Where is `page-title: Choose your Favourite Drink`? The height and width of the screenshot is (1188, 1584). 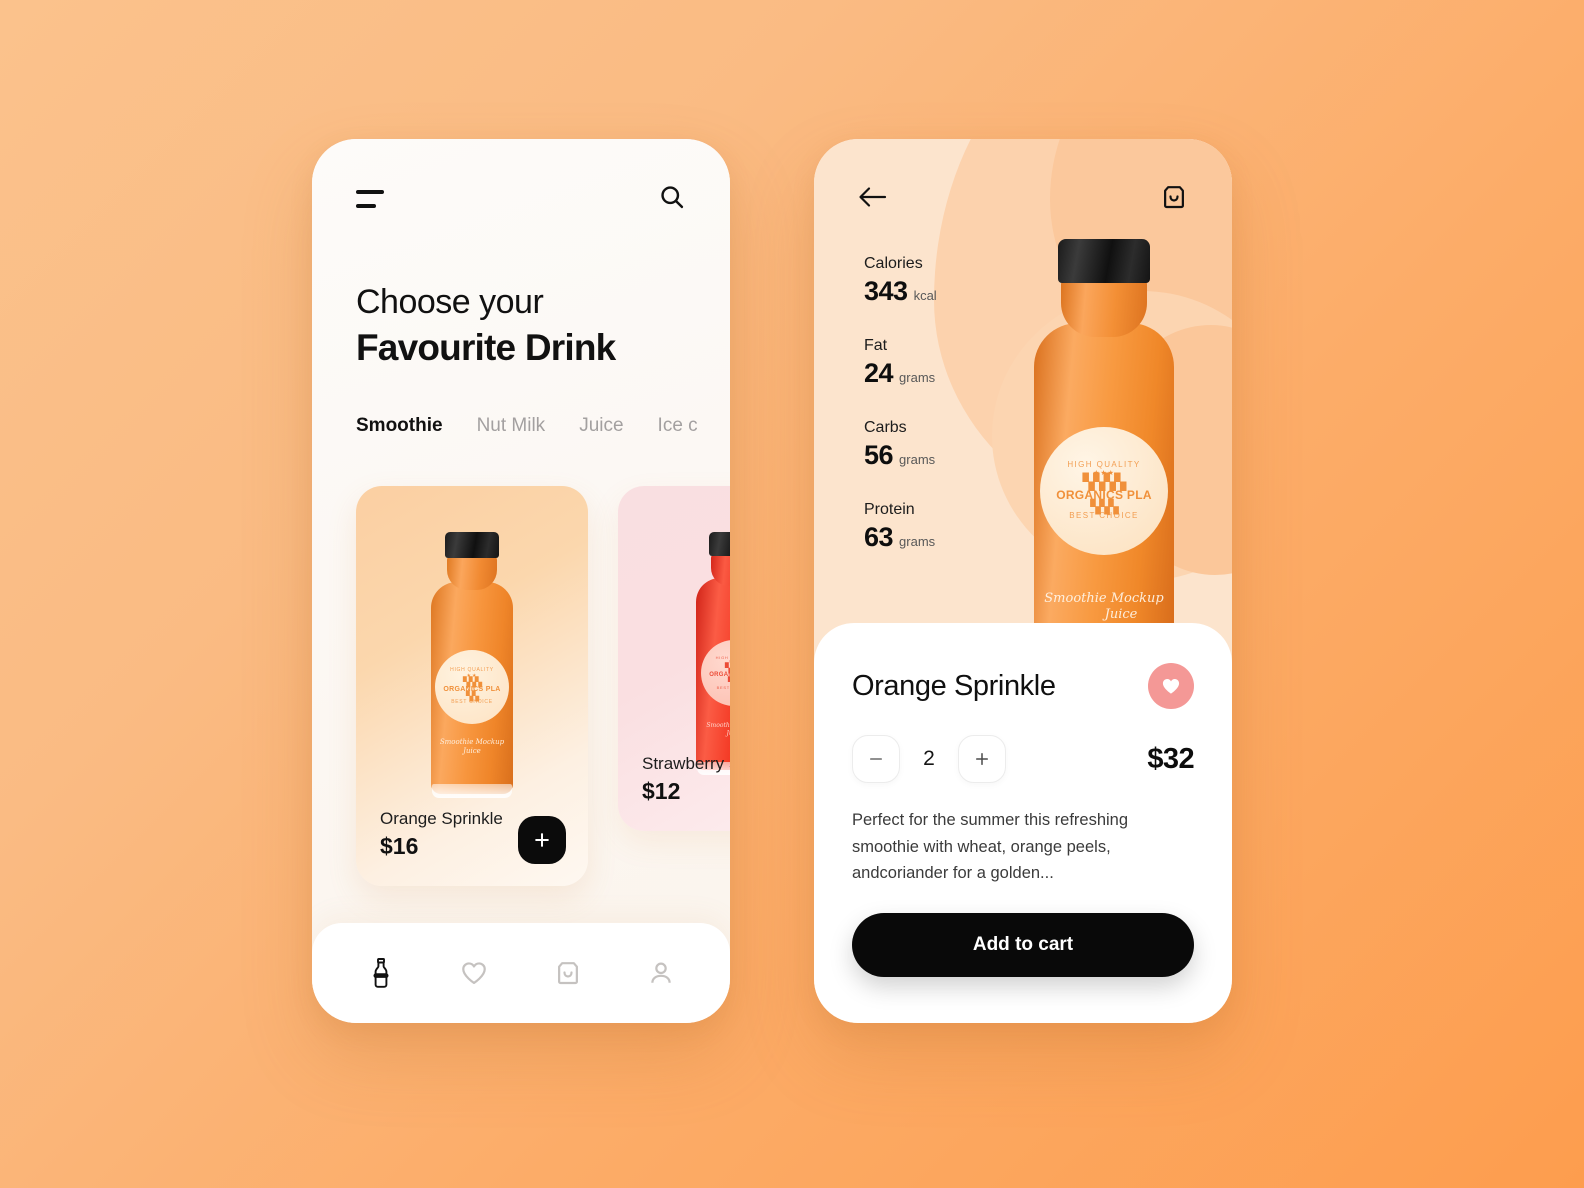
page-title: Choose your Favourite Drink is located at coordinates (521, 325).